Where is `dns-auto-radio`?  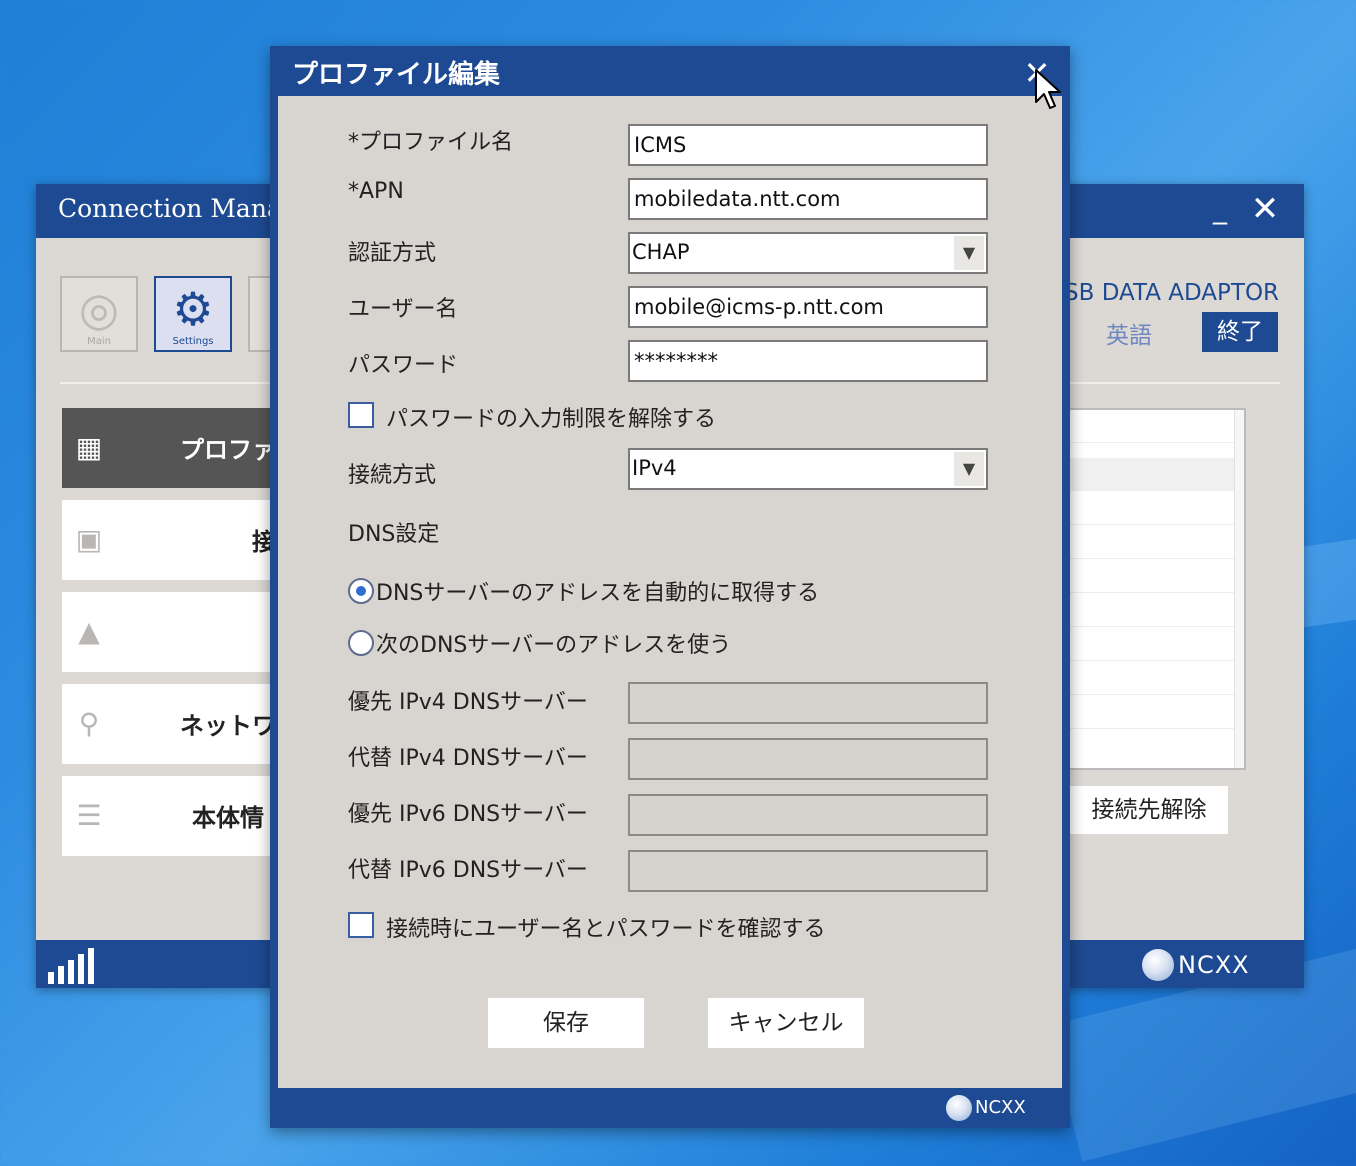 dns-auto-radio is located at coordinates (361, 591).